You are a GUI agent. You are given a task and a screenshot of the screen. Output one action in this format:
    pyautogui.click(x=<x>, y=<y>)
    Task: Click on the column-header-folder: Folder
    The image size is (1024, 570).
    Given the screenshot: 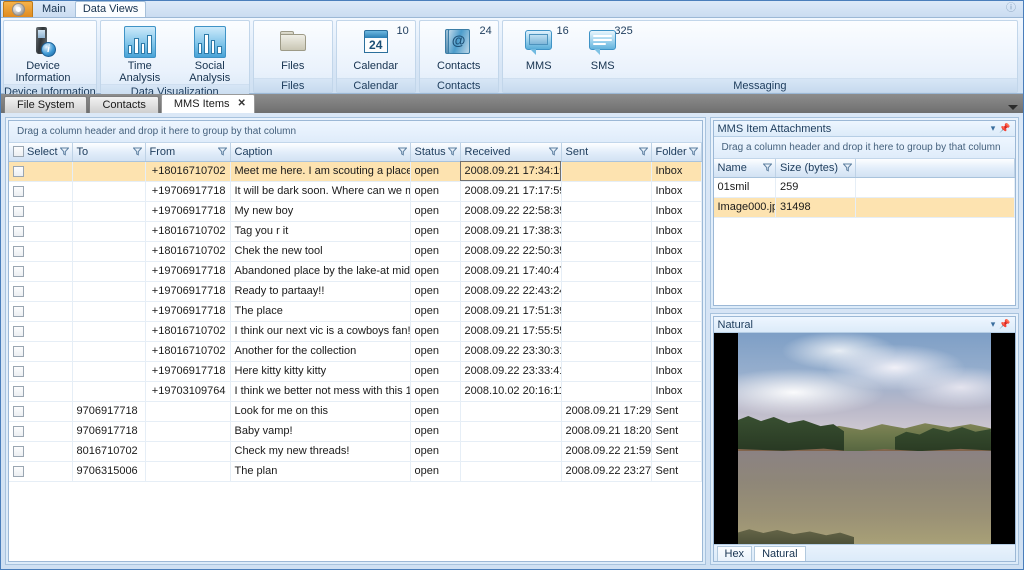 What is the action you would take?
    pyautogui.click(x=676, y=152)
    